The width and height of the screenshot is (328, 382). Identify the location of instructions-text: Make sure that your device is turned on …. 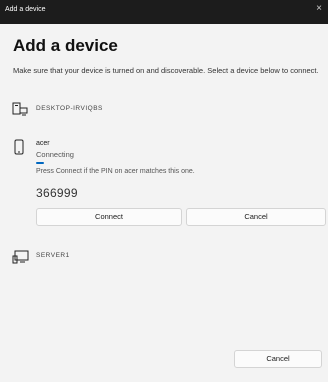
(166, 70).